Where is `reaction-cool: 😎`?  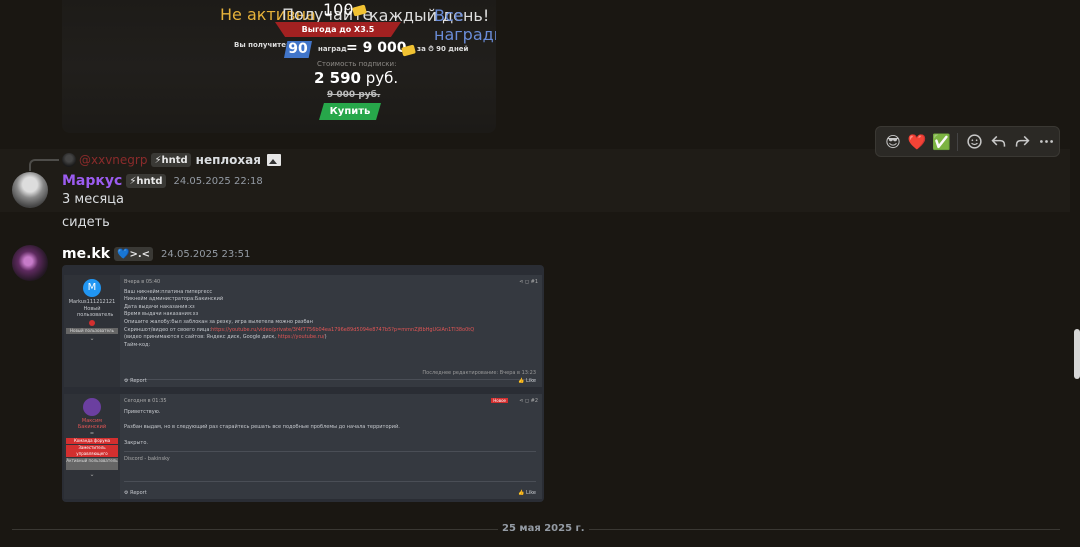 reaction-cool: 😎 is located at coordinates (893, 142).